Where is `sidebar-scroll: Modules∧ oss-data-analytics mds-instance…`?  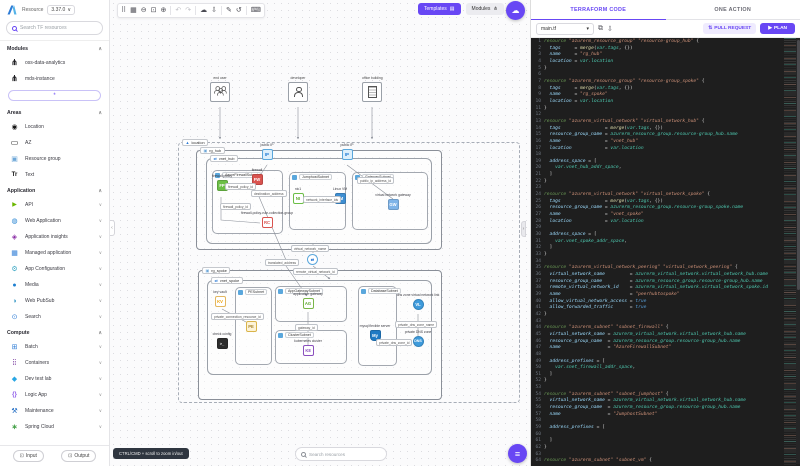
sidebar-scroll: Modules∧ oss-data-analytics mds-instance… is located at coordinates (54, 242).